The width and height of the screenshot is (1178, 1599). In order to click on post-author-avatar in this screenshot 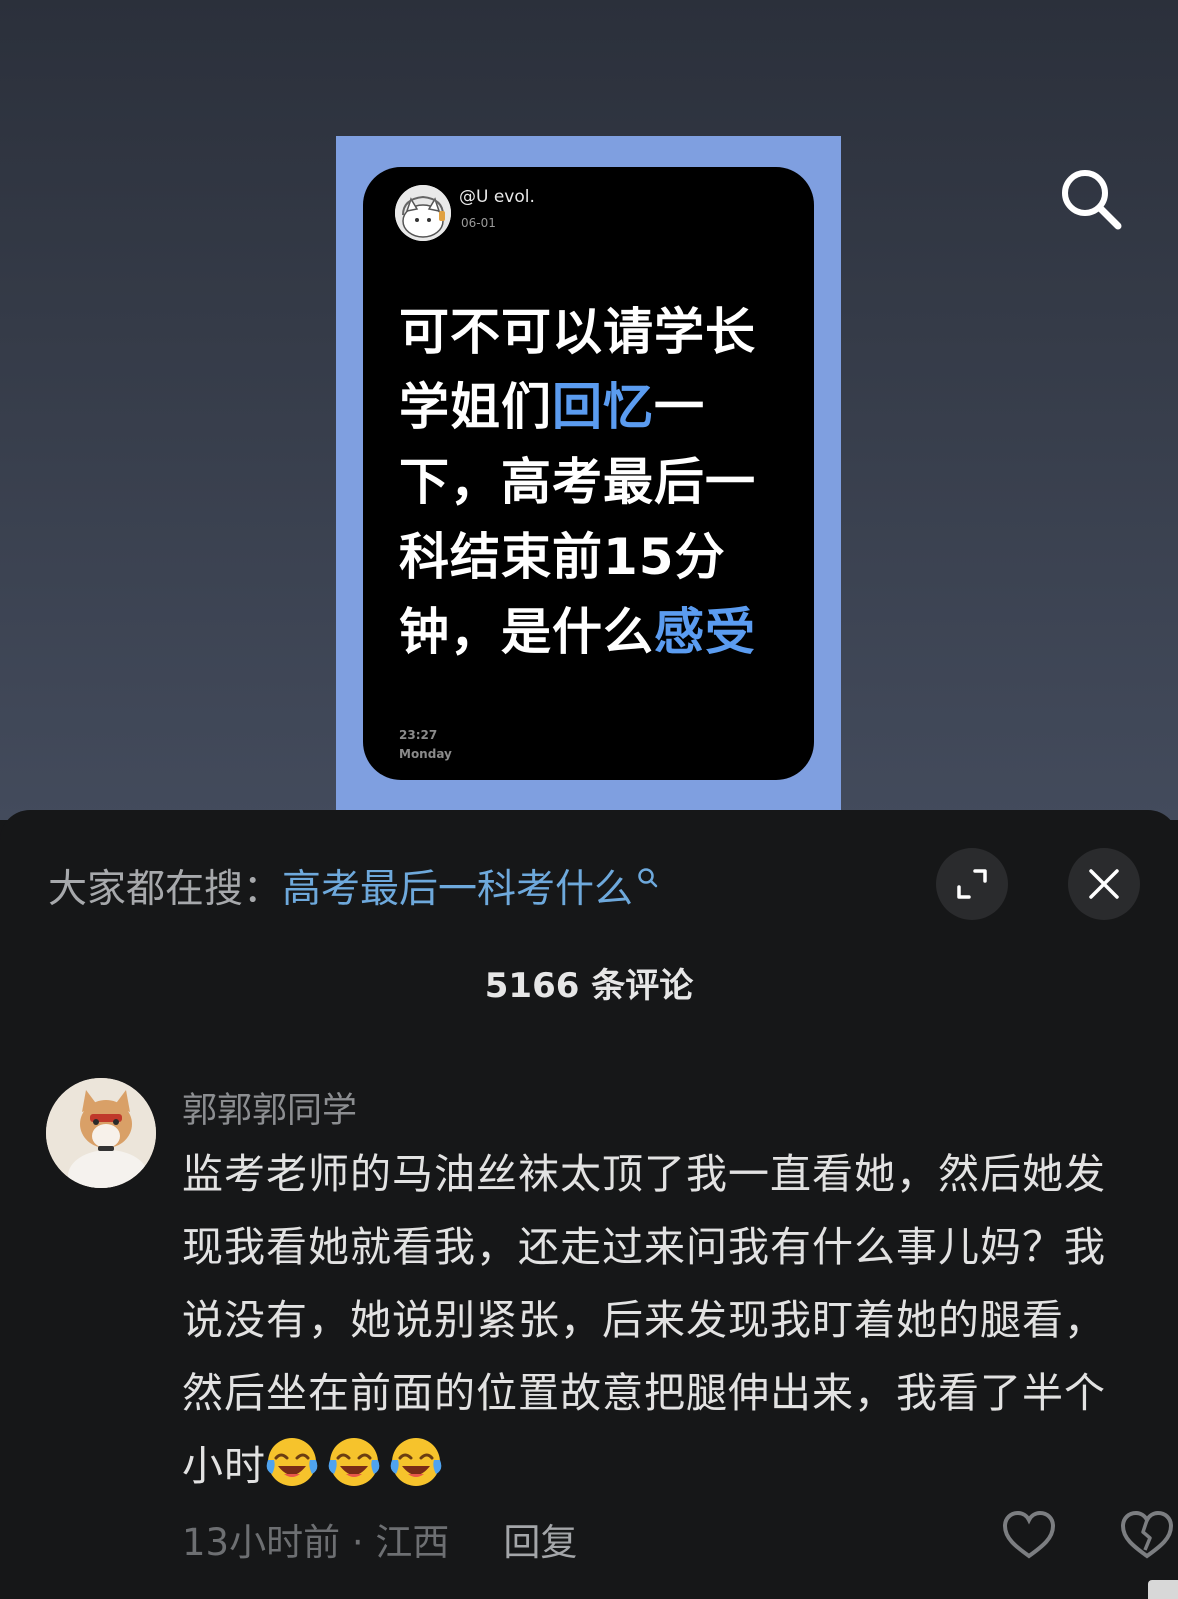, I will do `click(423, 213)`.